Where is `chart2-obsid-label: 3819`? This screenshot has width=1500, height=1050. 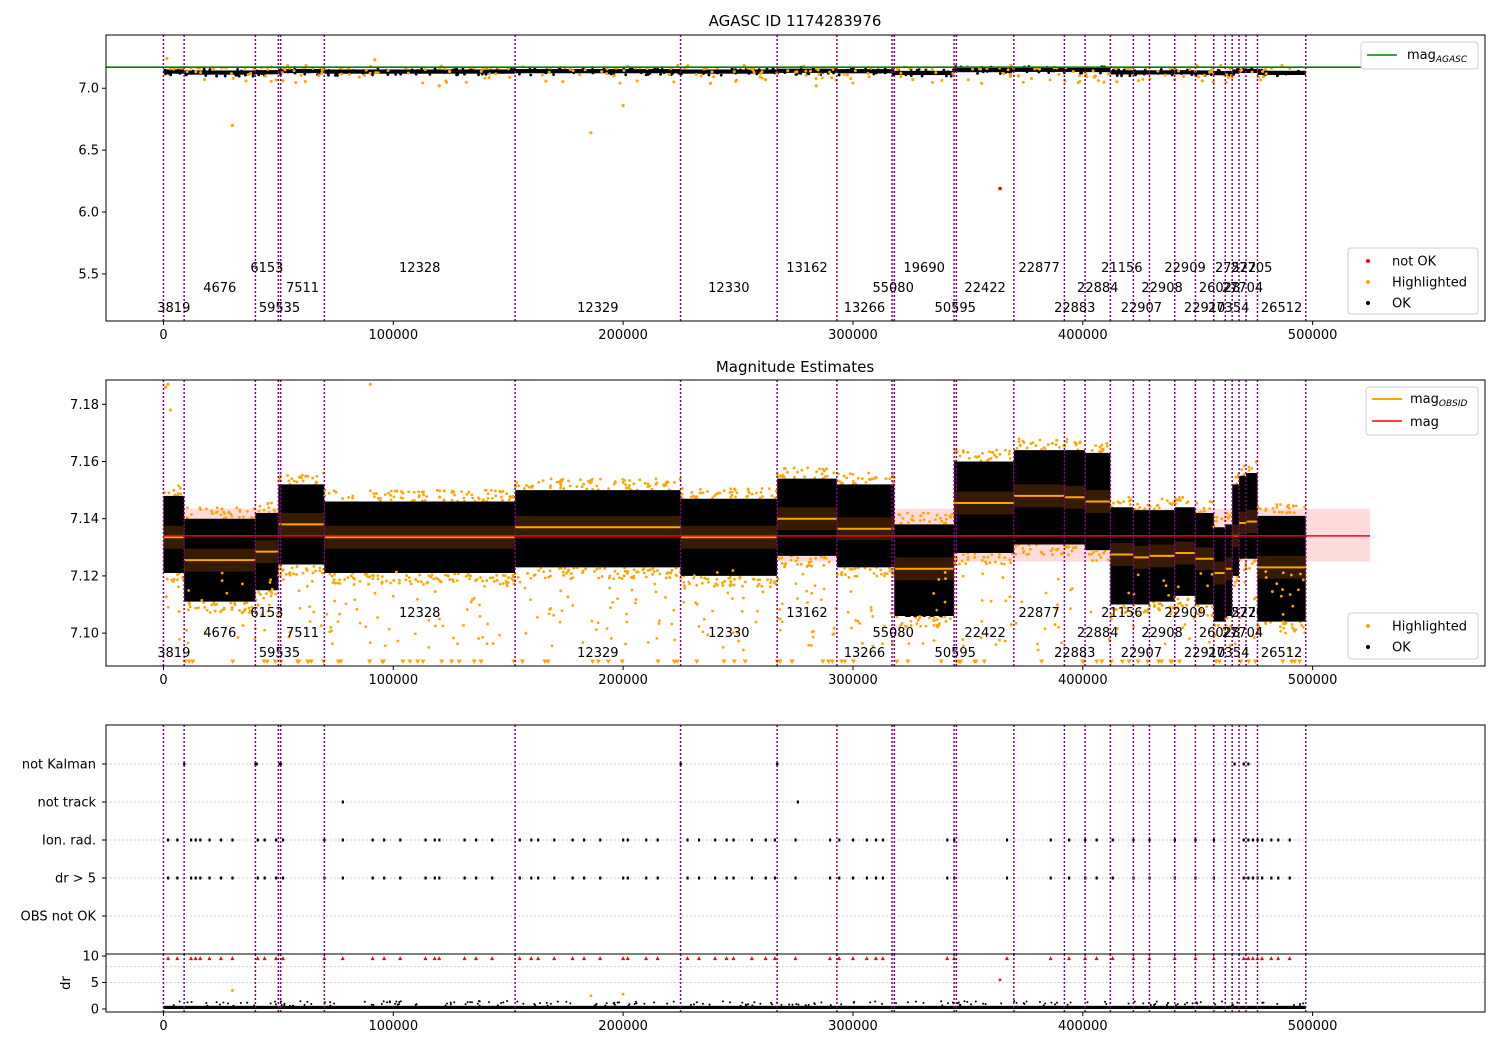 chart2-obsid-label: 3819 is located at coordinates (173, 653).